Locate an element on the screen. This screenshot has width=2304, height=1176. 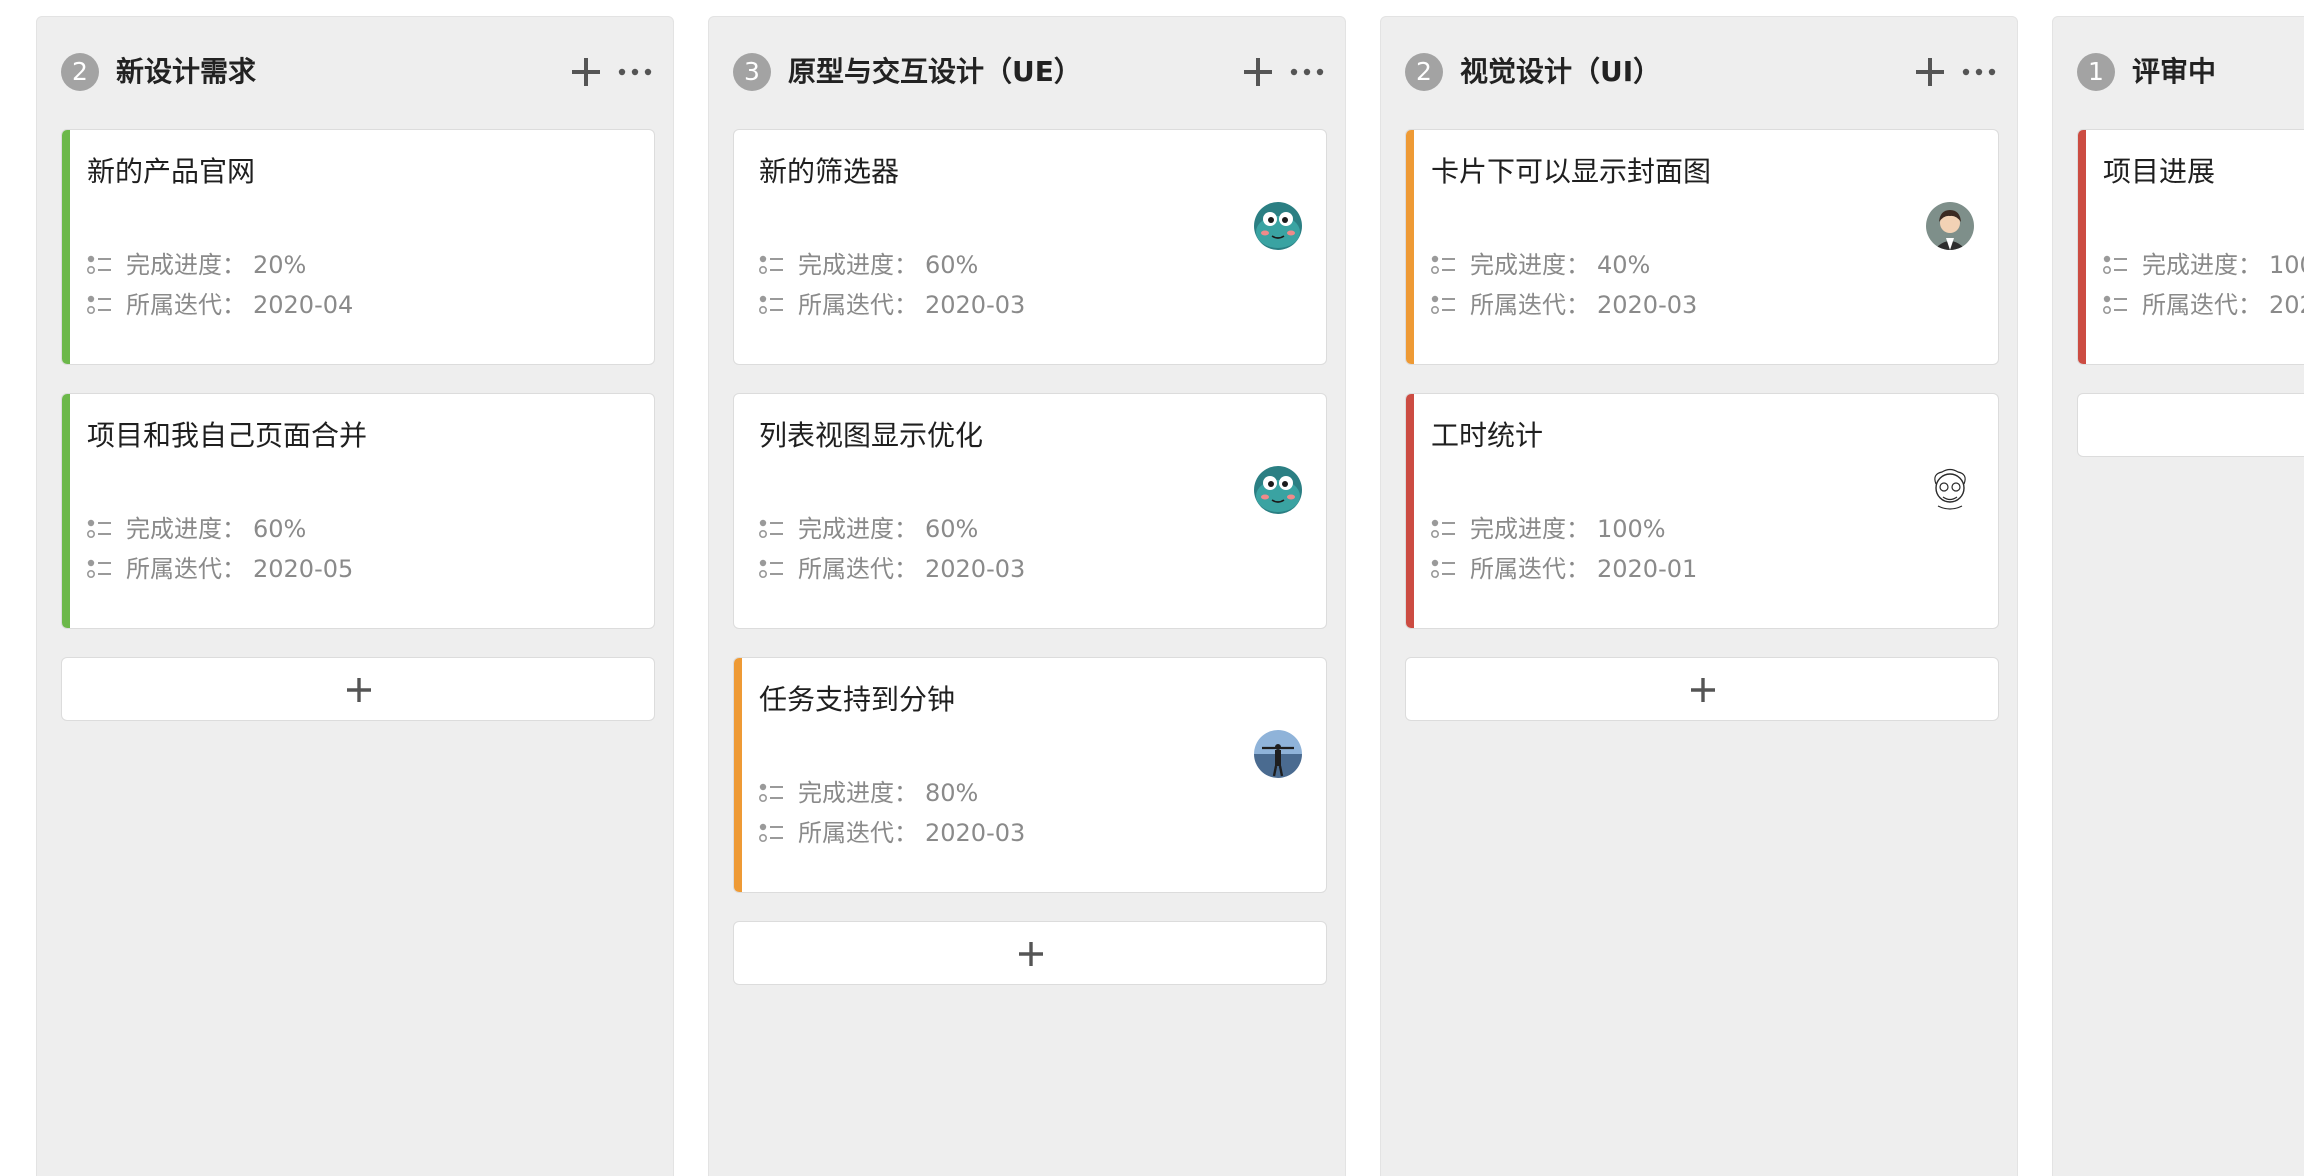
column: 1 评审中项目进展完成进度：100%所属迭代：2020- is located at coordinates (2178, 596).